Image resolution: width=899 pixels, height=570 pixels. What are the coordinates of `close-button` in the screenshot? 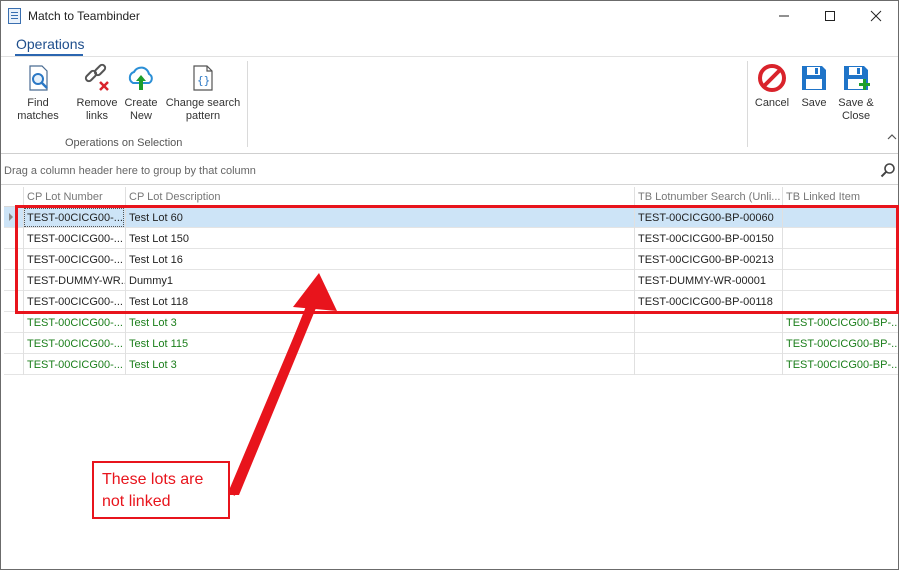 It's located at (876, 16).